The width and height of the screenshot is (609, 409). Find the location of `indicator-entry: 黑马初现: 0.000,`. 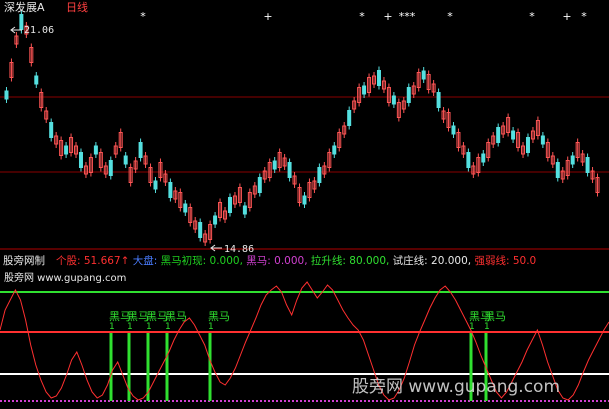

indicator-entry: 黑马初现: 0.000, is located at coordinates (202, 260).